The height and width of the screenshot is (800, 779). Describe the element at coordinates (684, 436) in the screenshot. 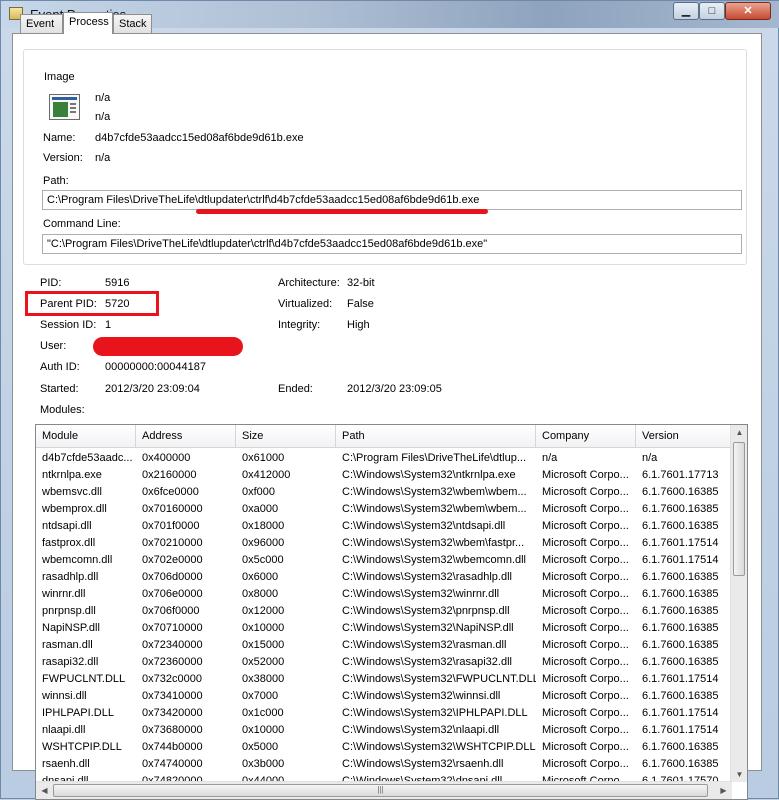

I see `column-header-version: Version` at that location.